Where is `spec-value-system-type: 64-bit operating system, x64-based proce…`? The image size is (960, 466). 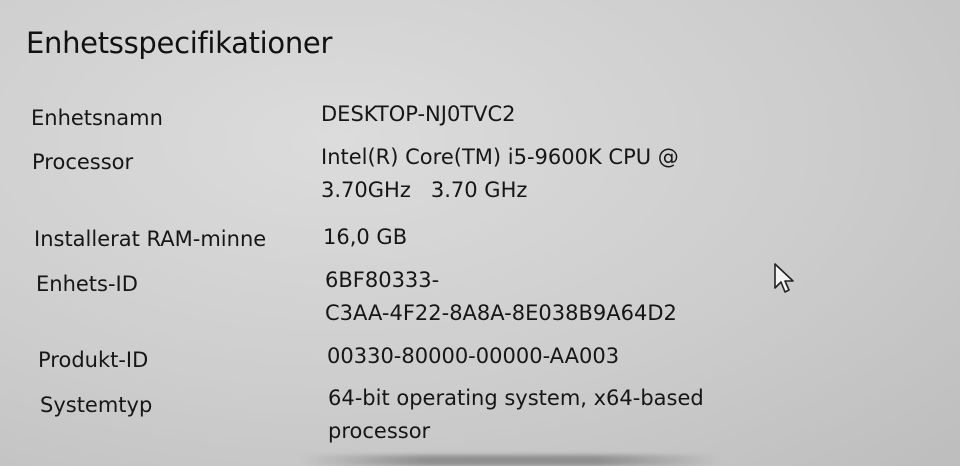
spec-value-system-type: 64-bit operating system, x64-based proce… is located at coordinates (516, 415).